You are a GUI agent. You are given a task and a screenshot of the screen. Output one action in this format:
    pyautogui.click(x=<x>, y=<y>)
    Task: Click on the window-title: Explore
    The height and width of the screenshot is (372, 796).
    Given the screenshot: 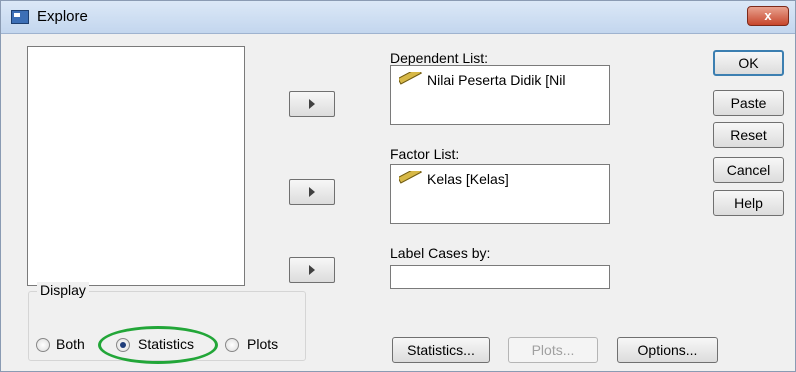 What is the action you would take?
    pyautogui.click(x=62, y=16)
    